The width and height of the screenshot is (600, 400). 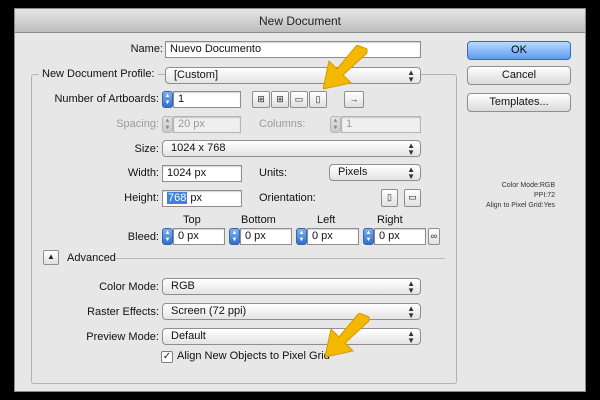 What do you see at coordinates (137, 124) in the screenshot?
I see `spacing-label: Spacing:` at bounding box center [137, 124].